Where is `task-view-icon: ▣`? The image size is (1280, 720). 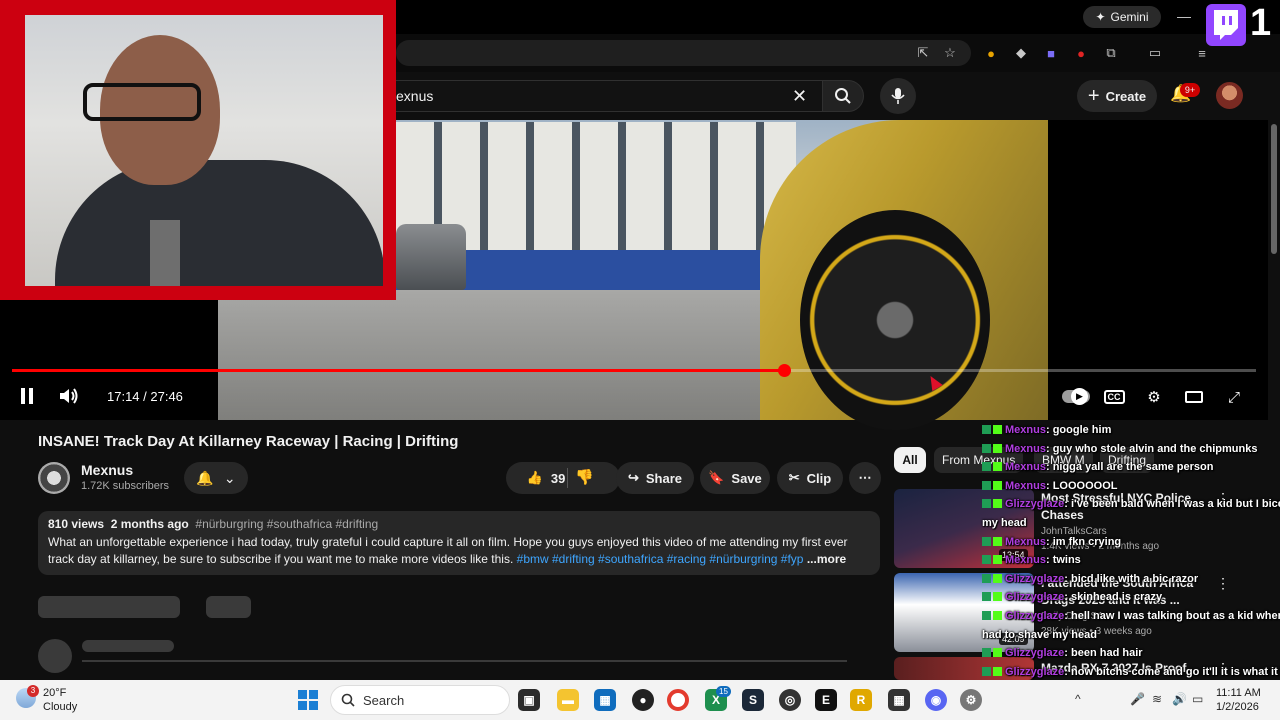
task-view-icon: ▣ is located at coordinates (529, 700).